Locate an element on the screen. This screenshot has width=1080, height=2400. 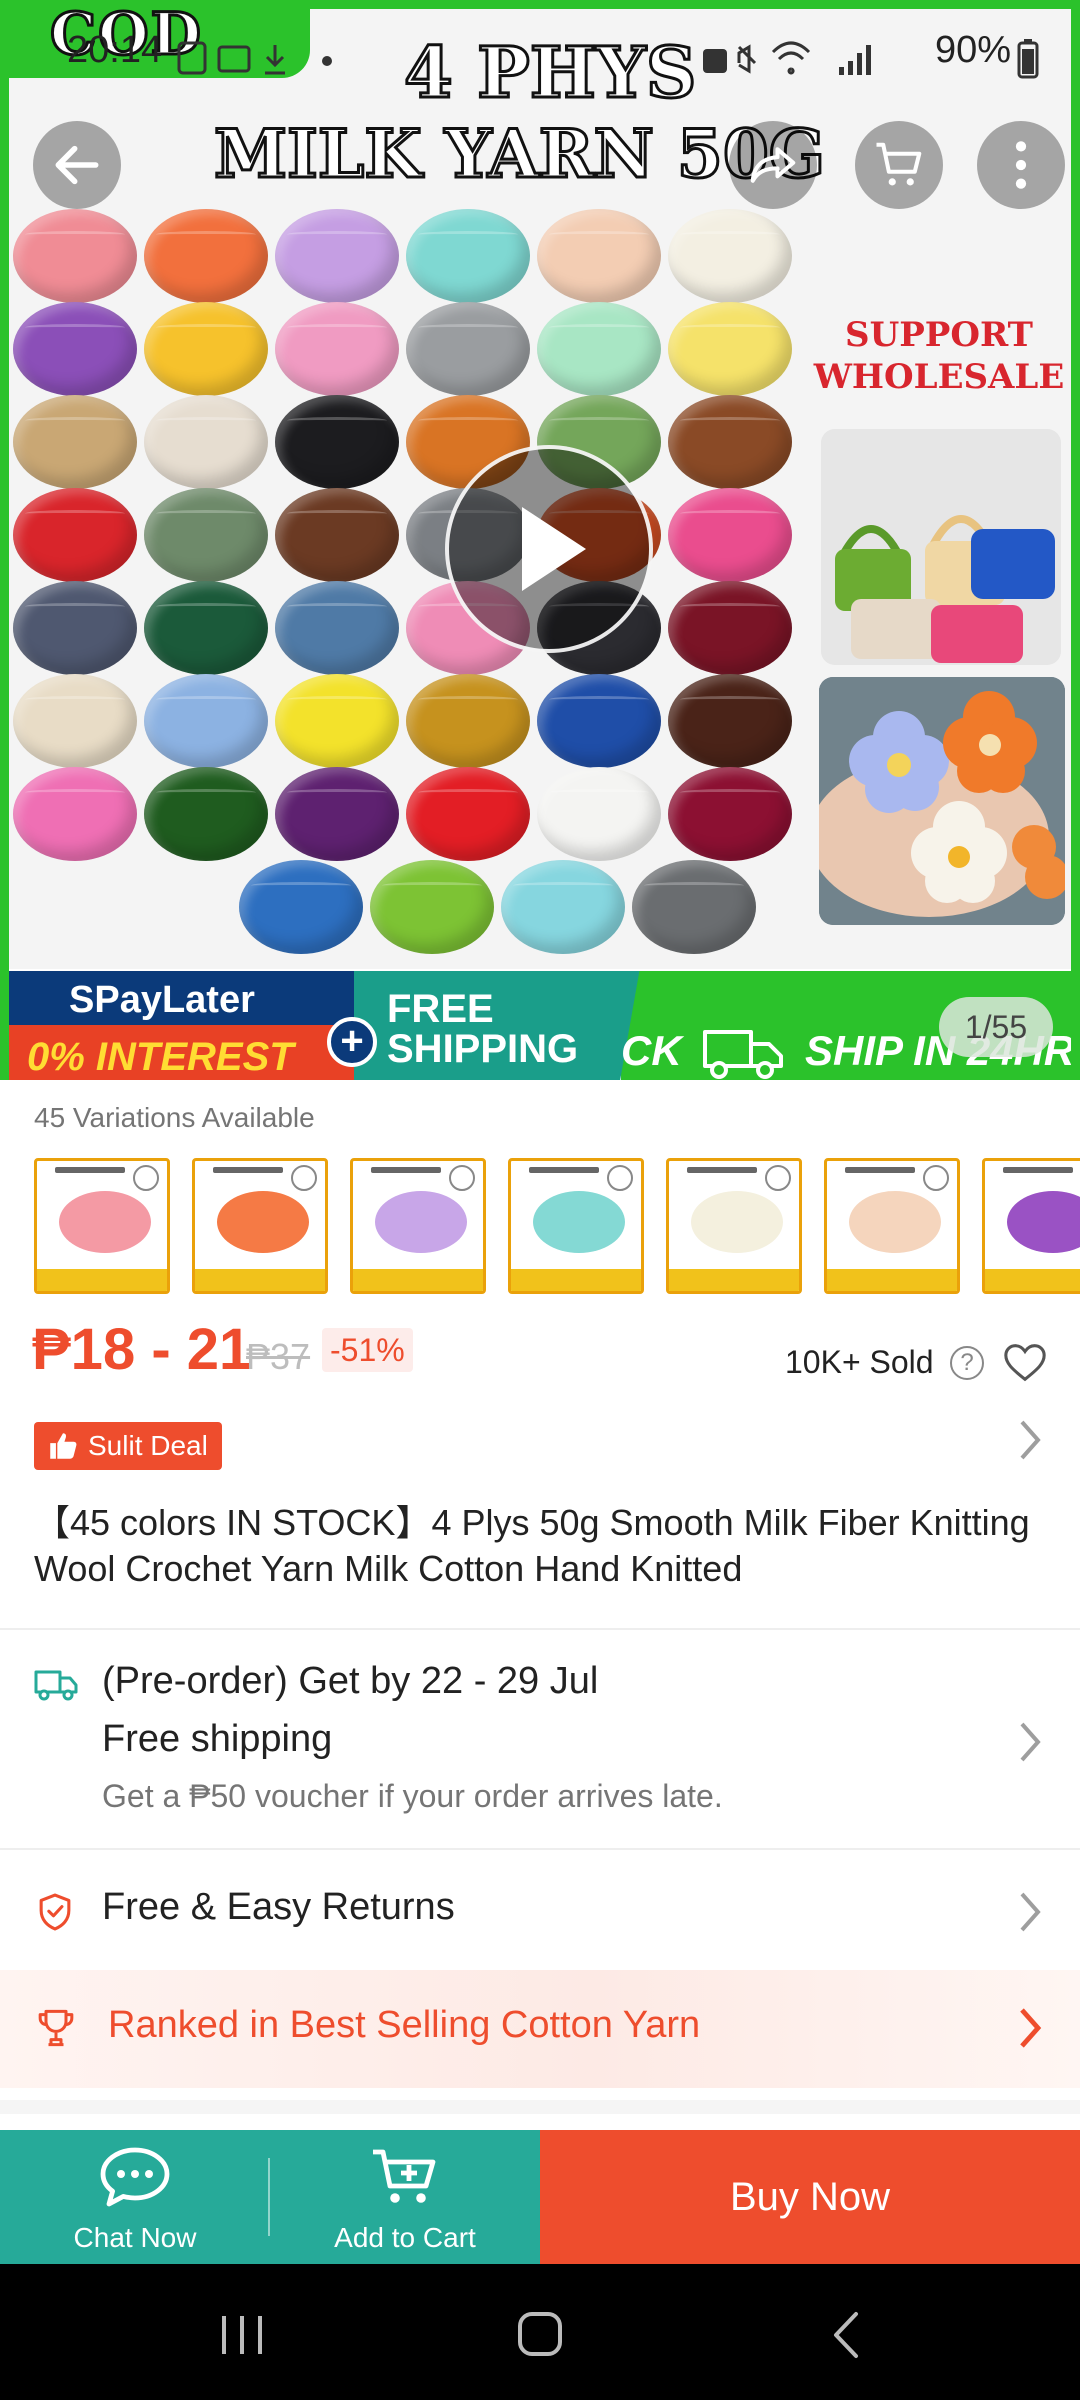
price-range: ₱18 - 21 is located at coordinates (142, 1349).